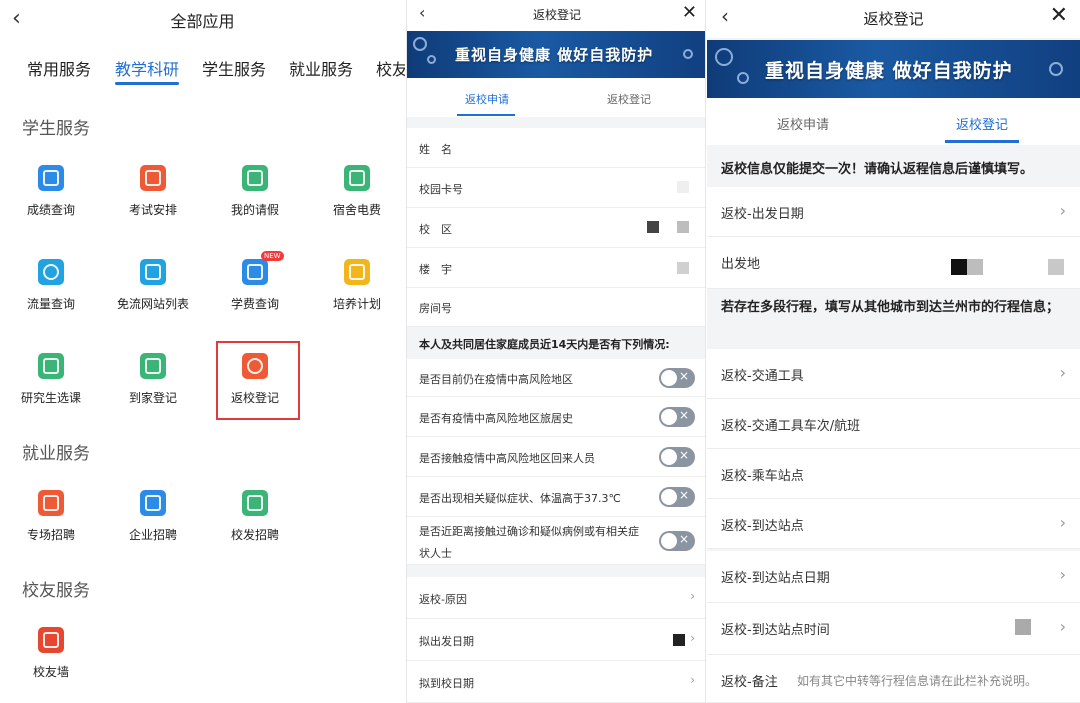 The image size is (1080, 703). What do you see at coordinates (893, 679) in the screenshot?
I see `row-remark: 返校-备注 如有其它中转等行程信息请在此栏补充说明。` at bounding box center [893, 679].